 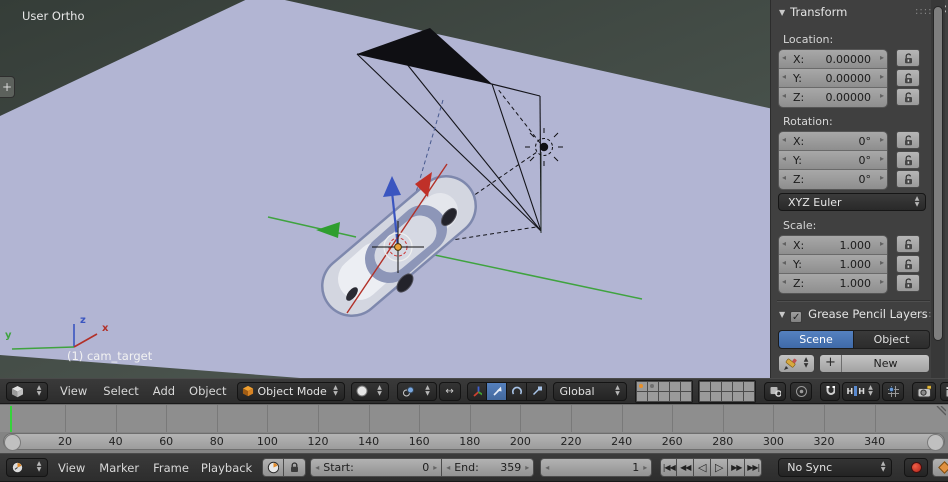 What do you see at coordinates (852, 202) in the screenshot?
I see `rotation-mode-dropdown: XYZ Euler ▲ ▼` at bounding box center [852, 202].